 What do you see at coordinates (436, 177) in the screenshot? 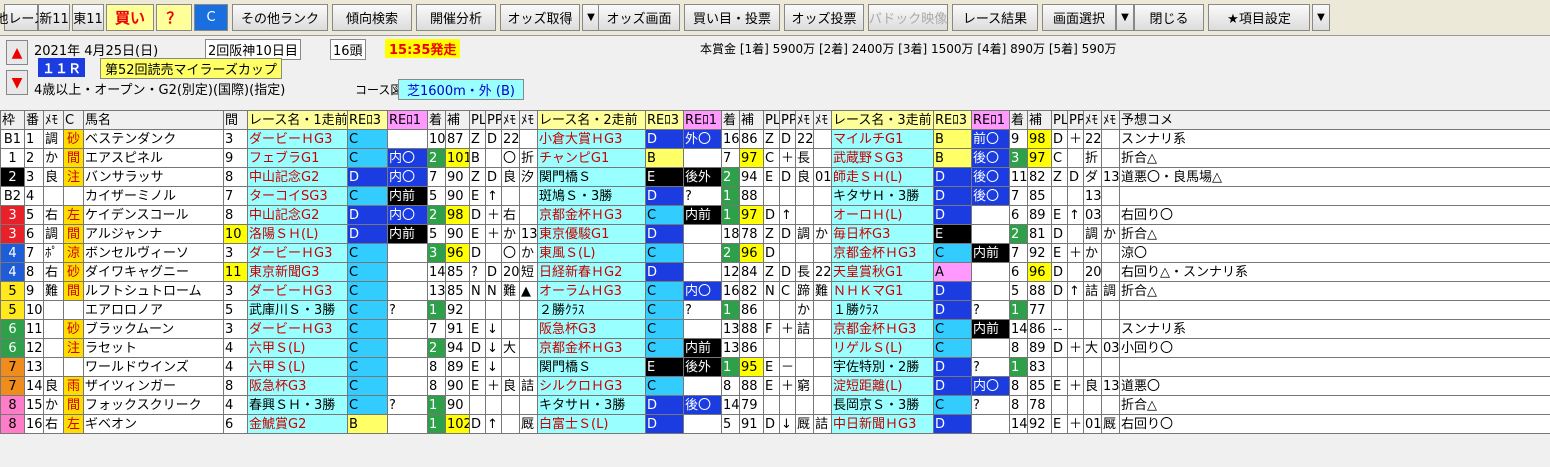
I see `cell: 7` at bounding box center [436, 177].